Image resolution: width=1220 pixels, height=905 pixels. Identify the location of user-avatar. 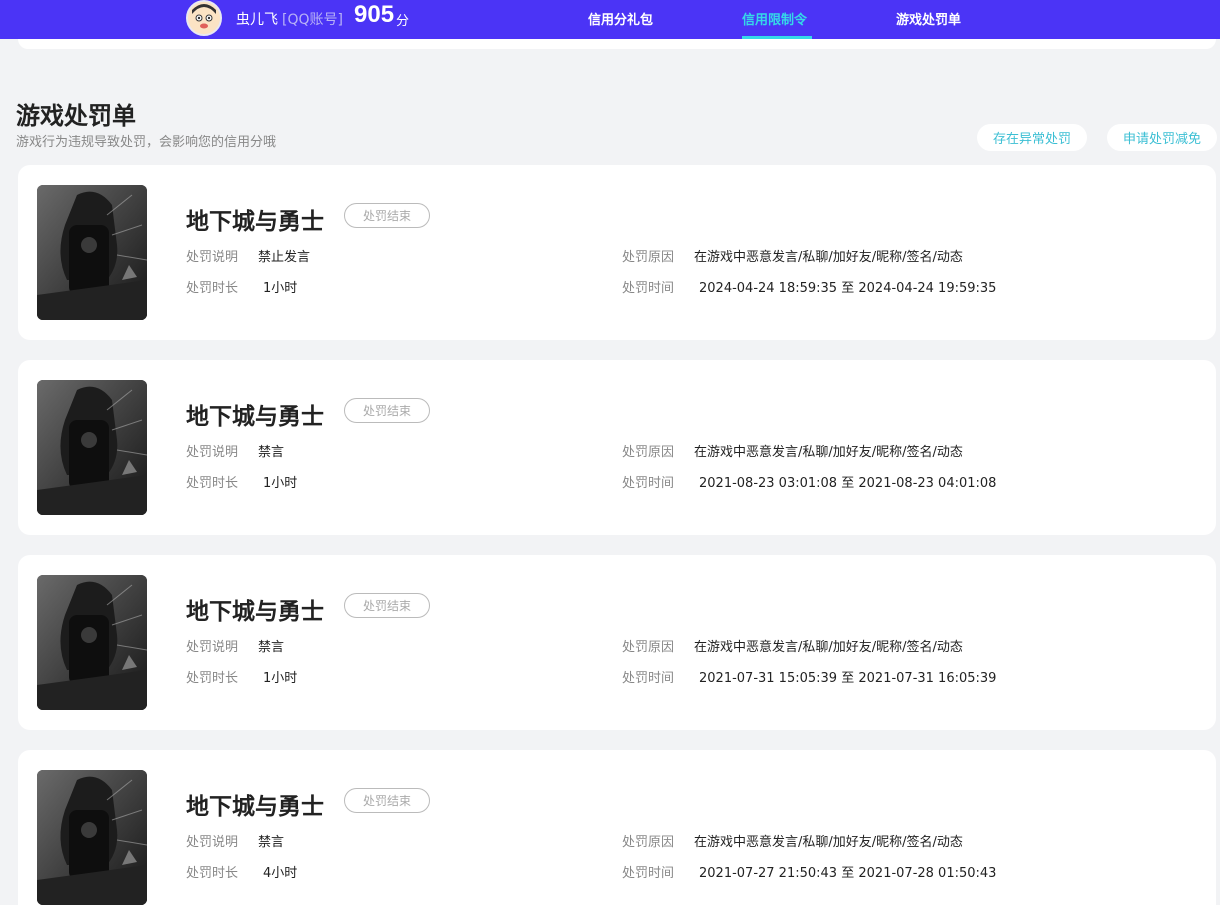
(204, 18).